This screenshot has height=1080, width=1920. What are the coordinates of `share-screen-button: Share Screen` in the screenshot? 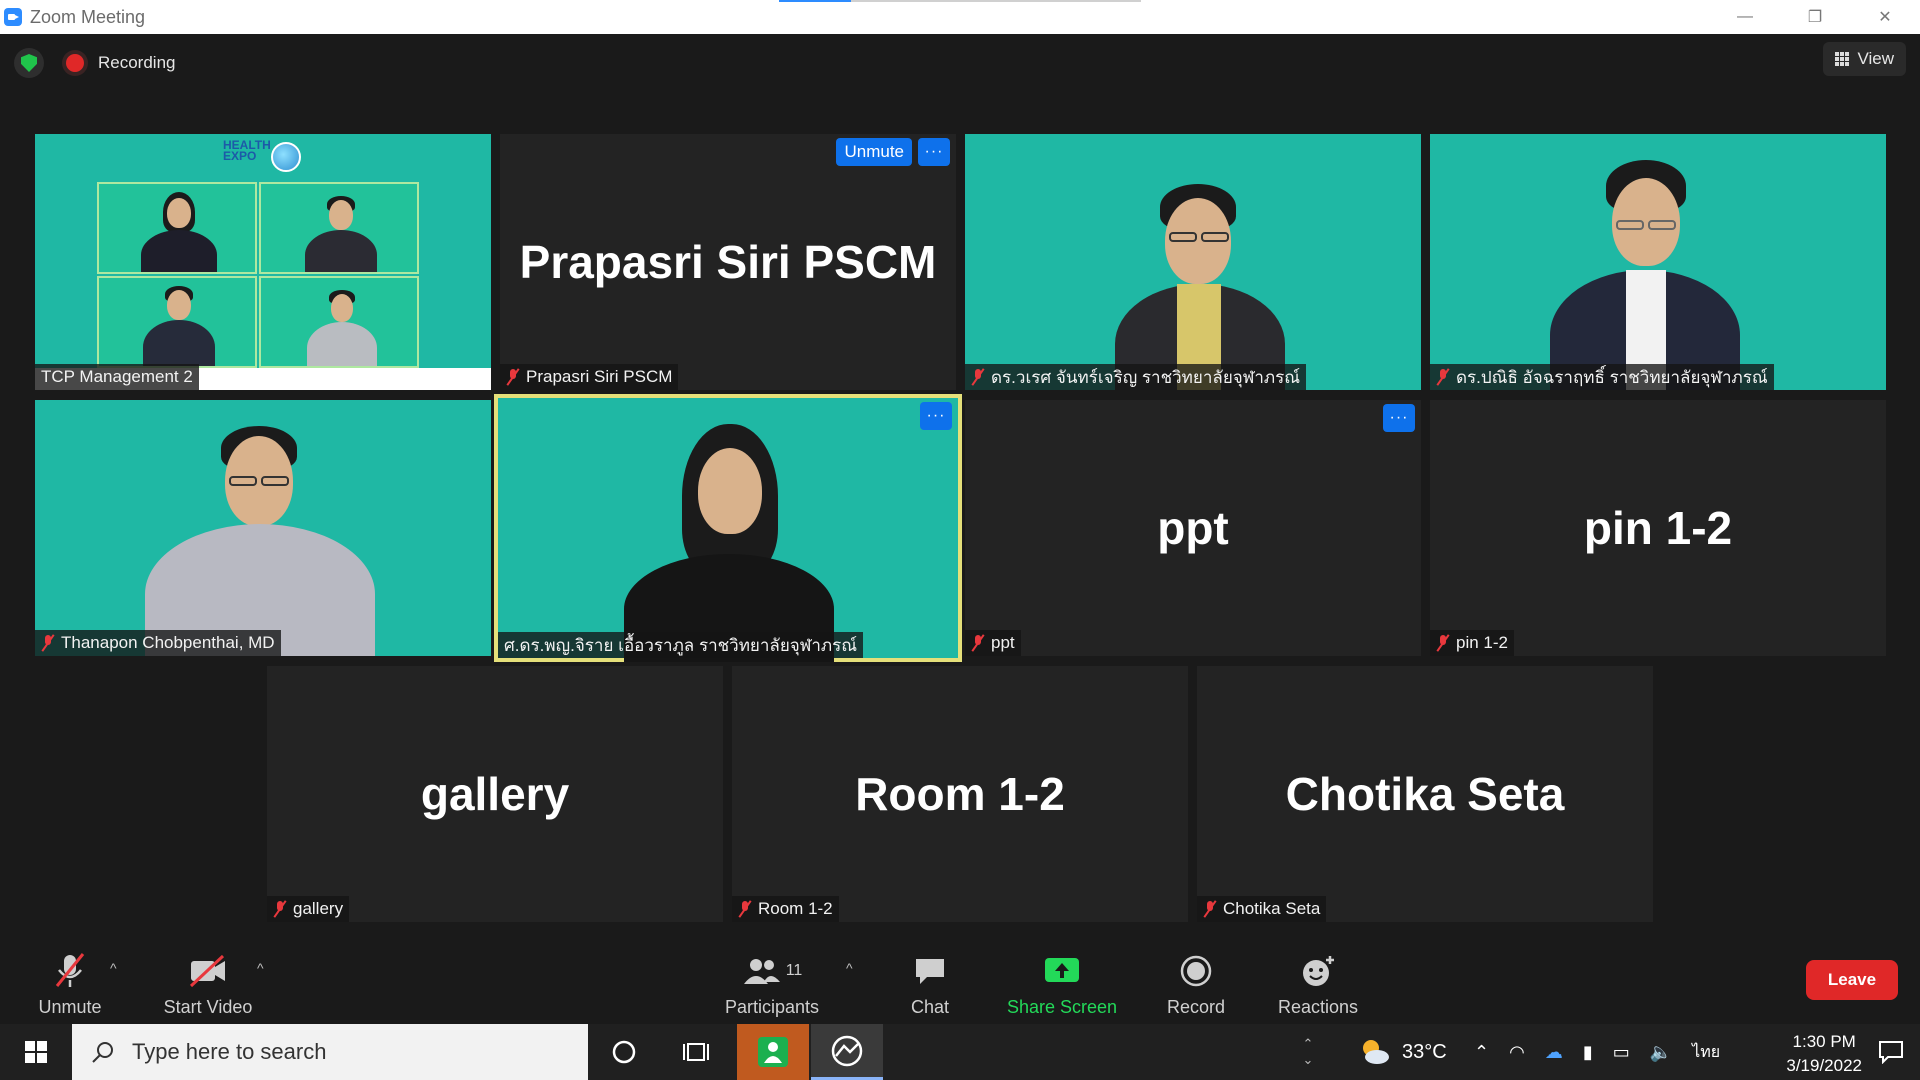 It's located at (1062, 983).